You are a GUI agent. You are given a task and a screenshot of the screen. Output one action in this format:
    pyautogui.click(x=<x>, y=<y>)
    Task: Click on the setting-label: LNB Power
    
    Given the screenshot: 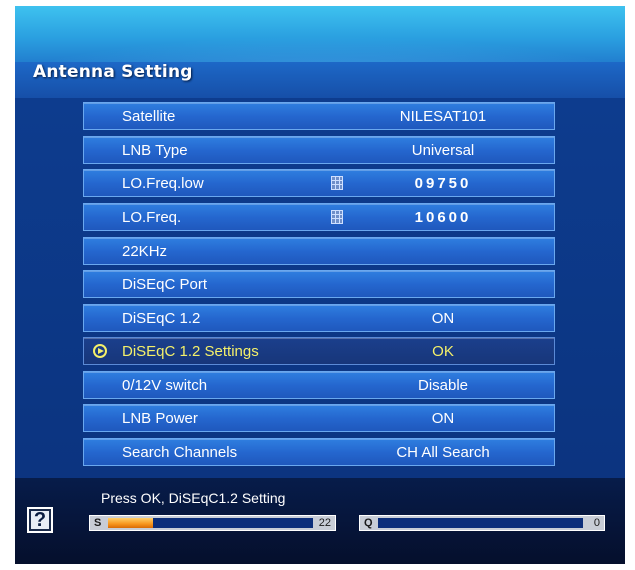 What is the action you would take?
    pyautogui.click(x=160, y=418)
    